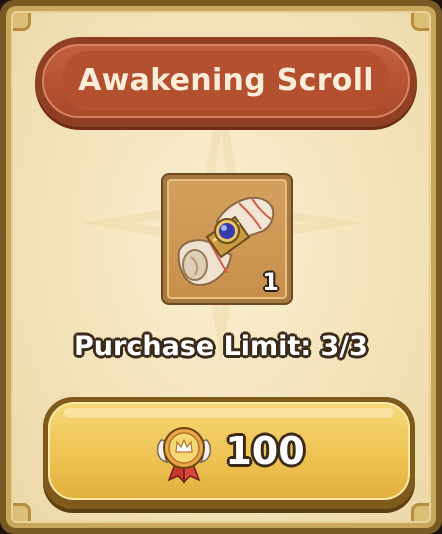 This screenshot has height=534, width=442. What do you see at coordinates (270, 282) in the screenshot?
I see `item-quantity: 1` at bounding box center [270, 282].